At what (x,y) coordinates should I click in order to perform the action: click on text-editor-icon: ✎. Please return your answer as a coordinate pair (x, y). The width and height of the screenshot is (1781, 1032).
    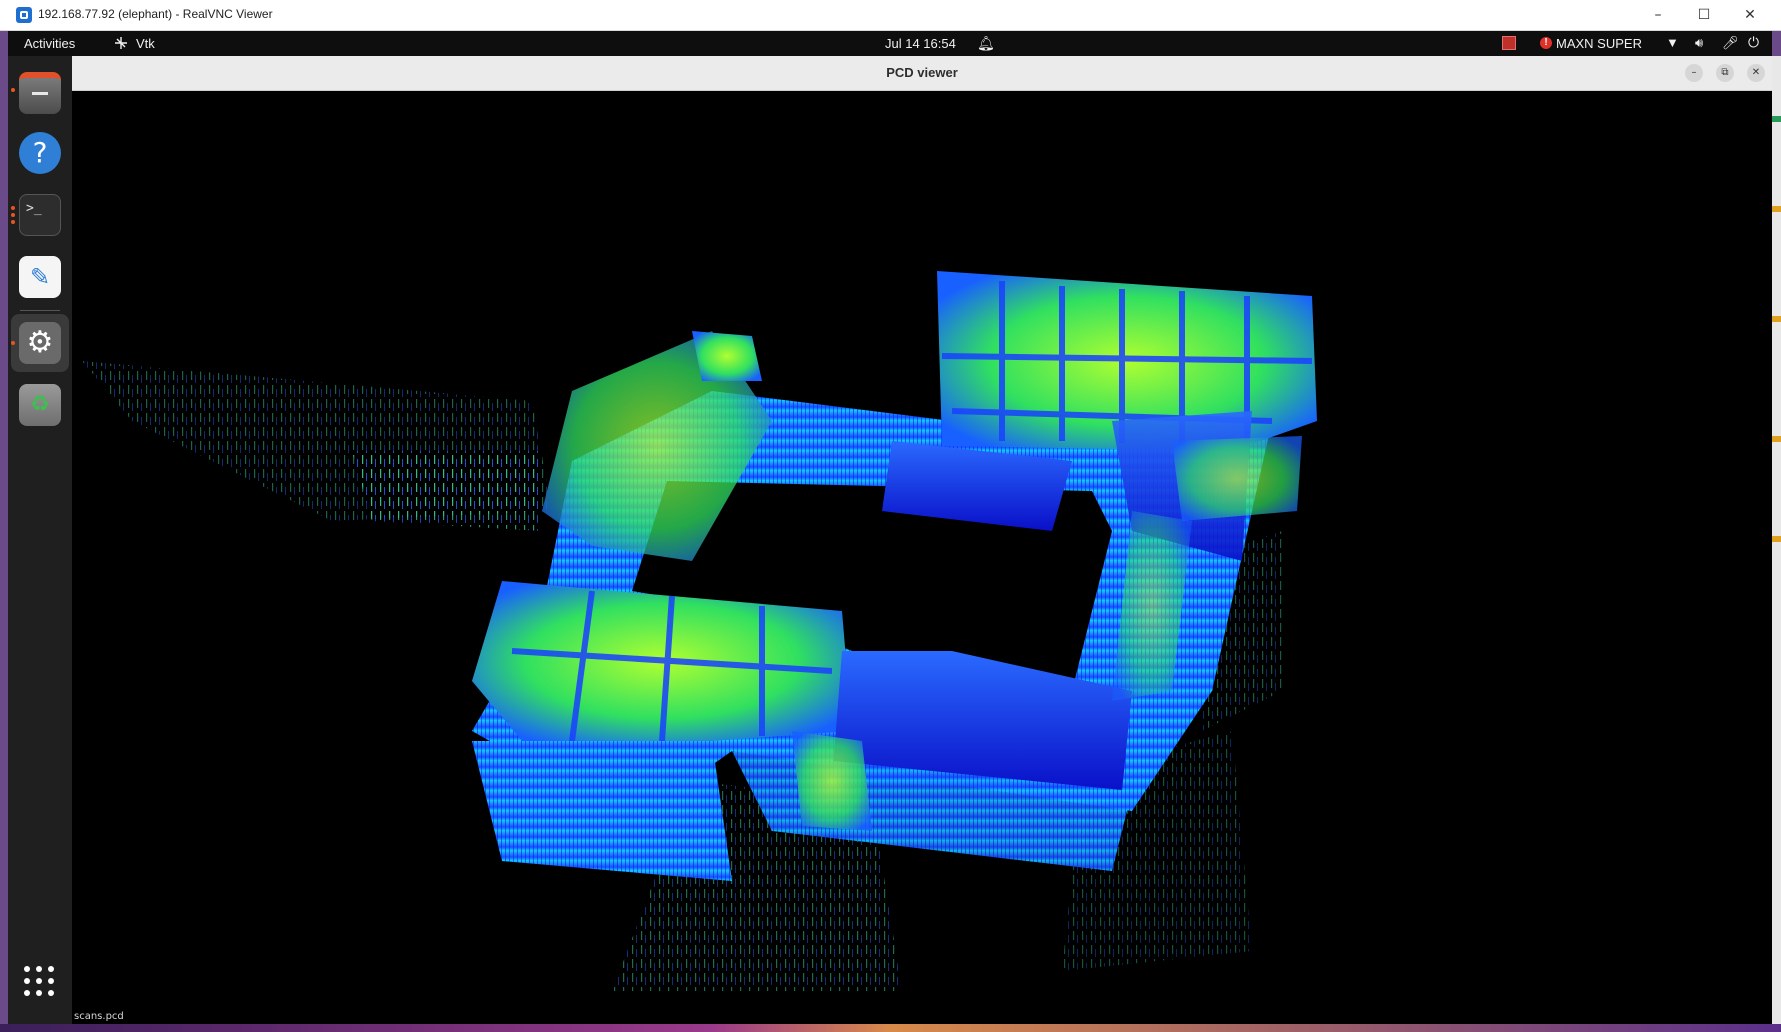
    Looking at the image, I should click on (40, 277).